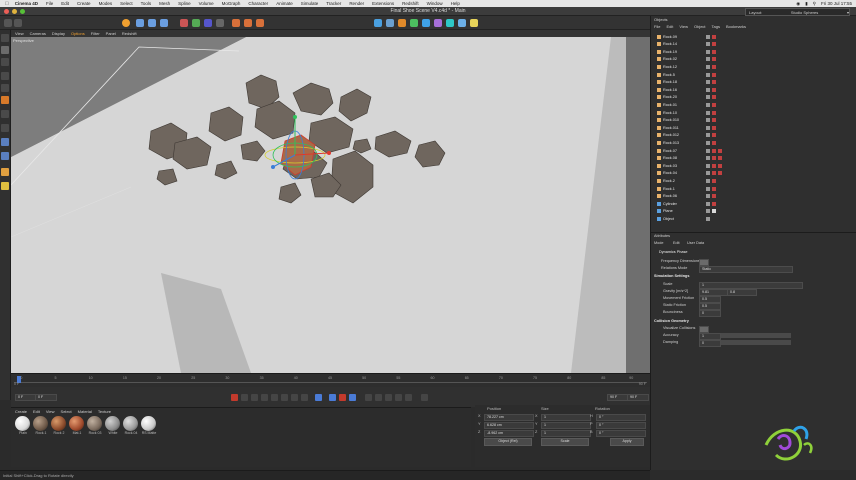 This screenshot has height=480, width=856. Describe the element at coordinates (18, 23) in the screenshot. I see `redo-icon` at that location.